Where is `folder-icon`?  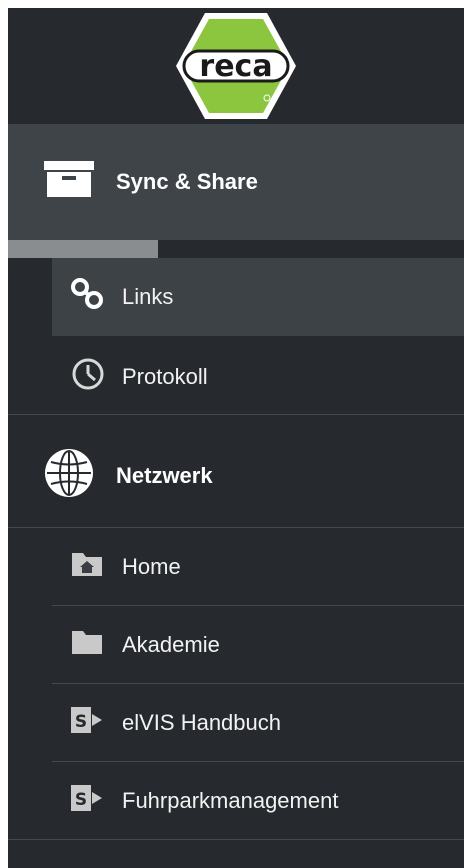
folder-icon is located at coordinates (87, 645).